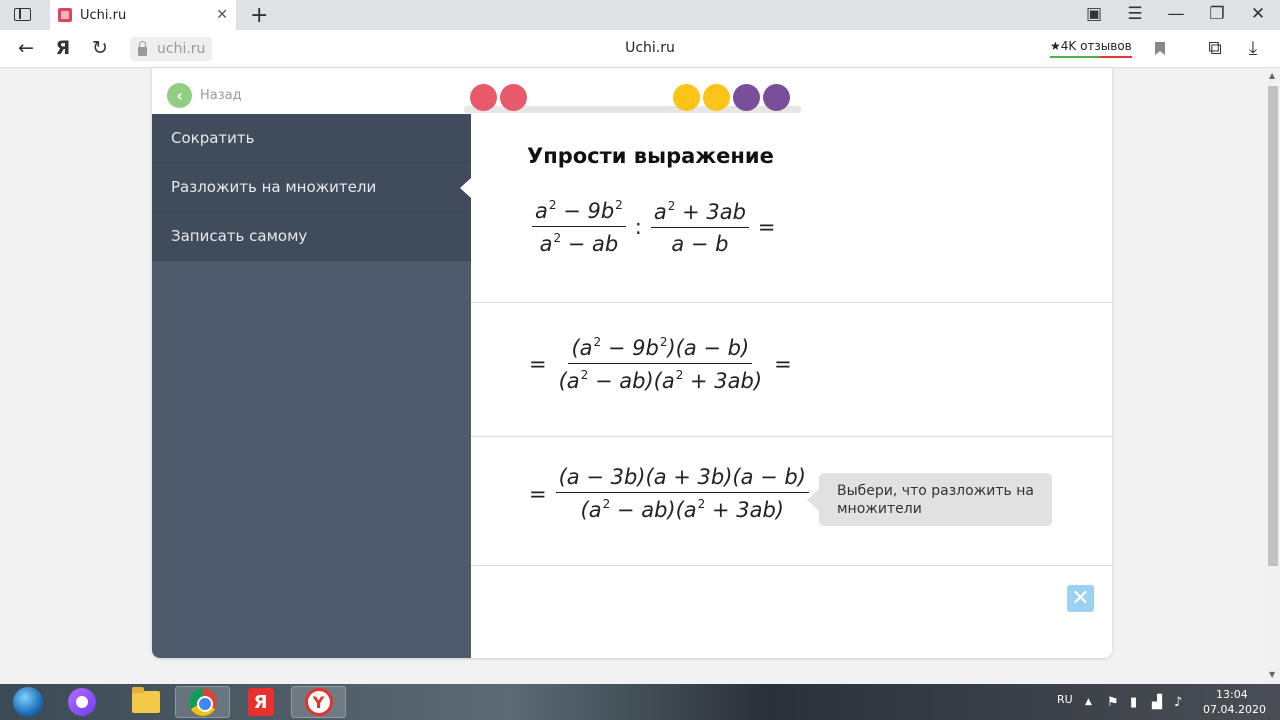 The width and height of the screenshot is (1280, 720). What do you see at coordinates (311, 236) in the screenshot?
I see `menu-item-write-yourself: Записать самому` at bounding box center [311, 236].